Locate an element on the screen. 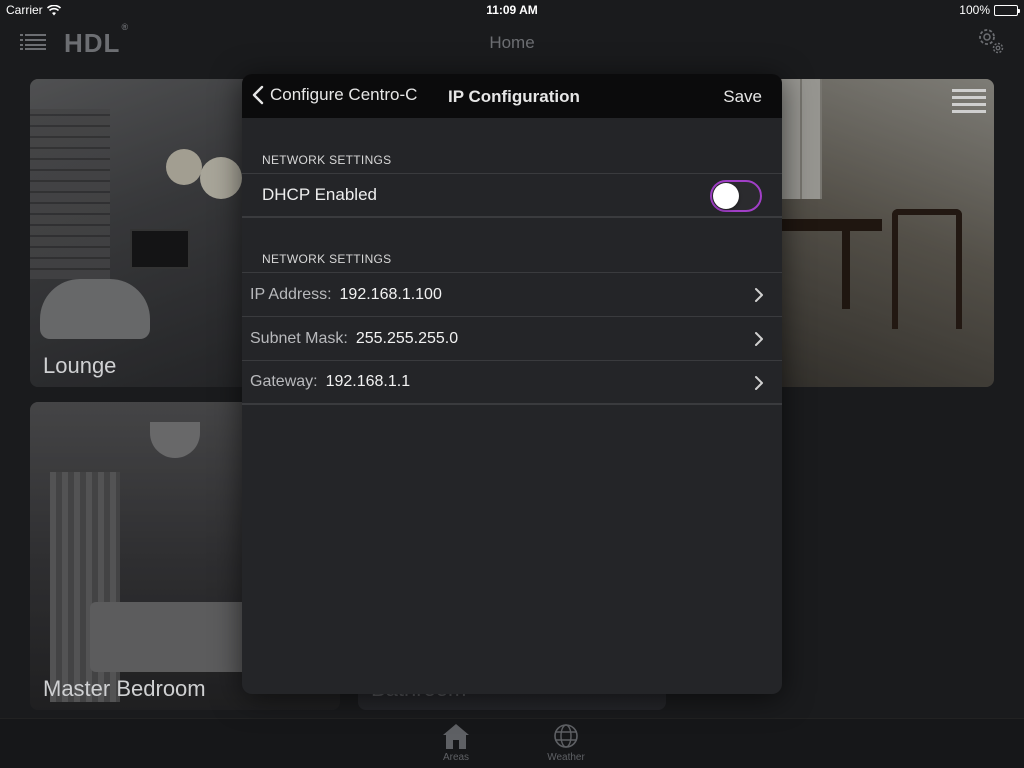 Image resolution: width=1024 pixels, height=768 pixels. status-bar: Carrier 11:09 AM 100% is located at coordinates (512, 10).